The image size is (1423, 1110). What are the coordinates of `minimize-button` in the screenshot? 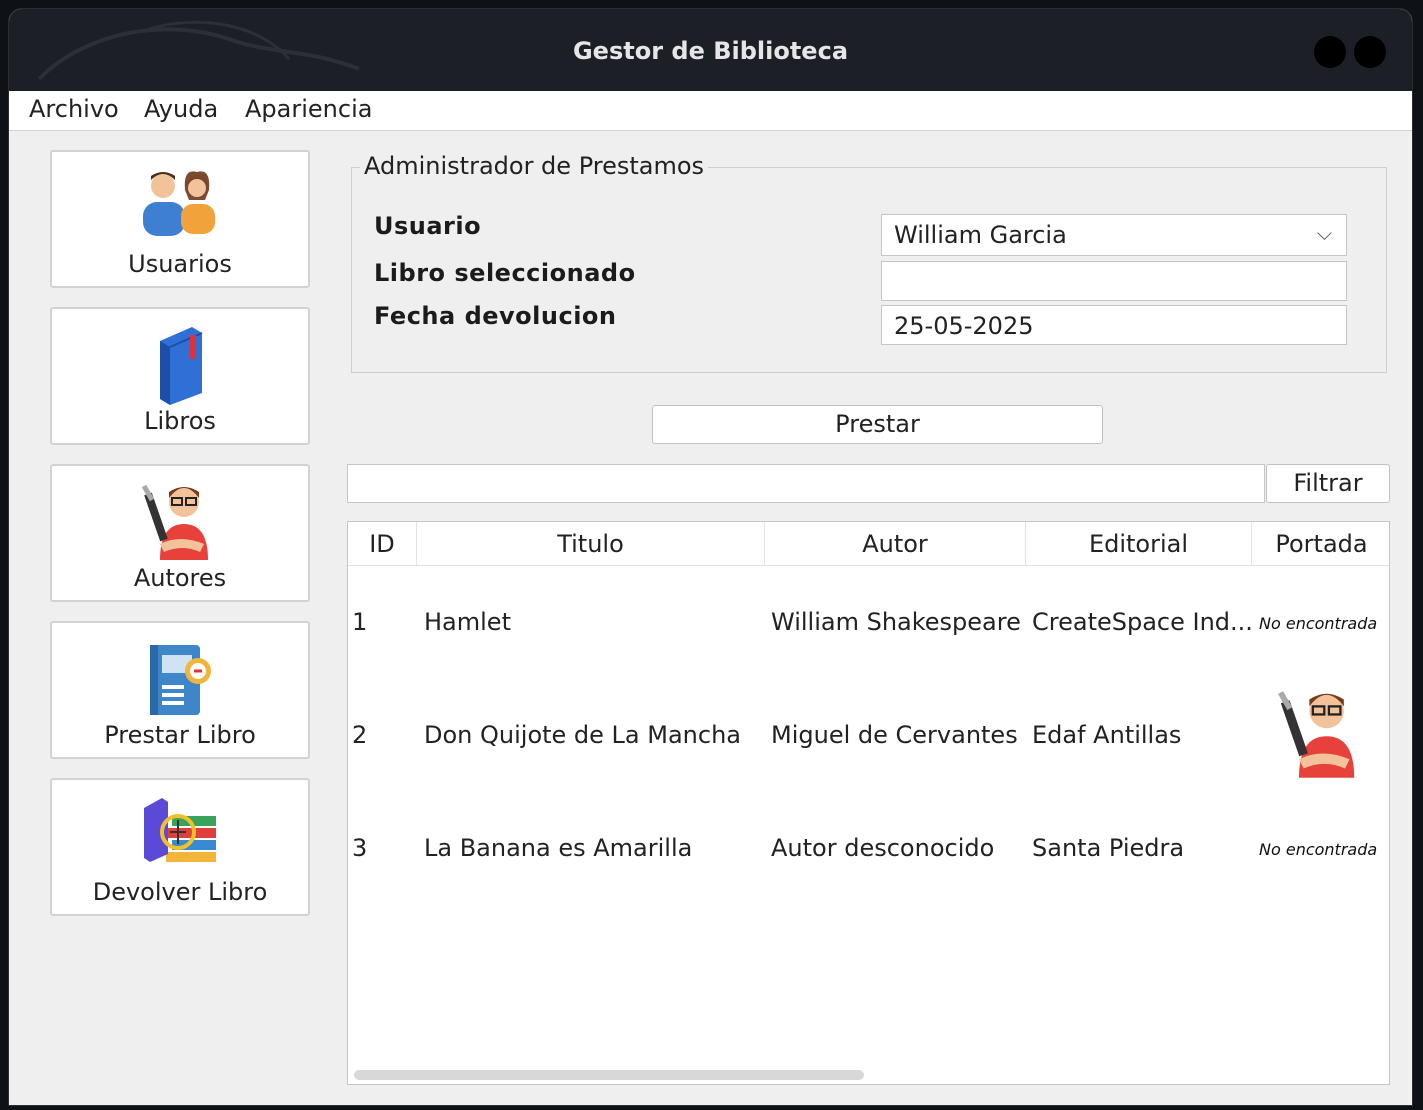 It's located at (1330, 52).